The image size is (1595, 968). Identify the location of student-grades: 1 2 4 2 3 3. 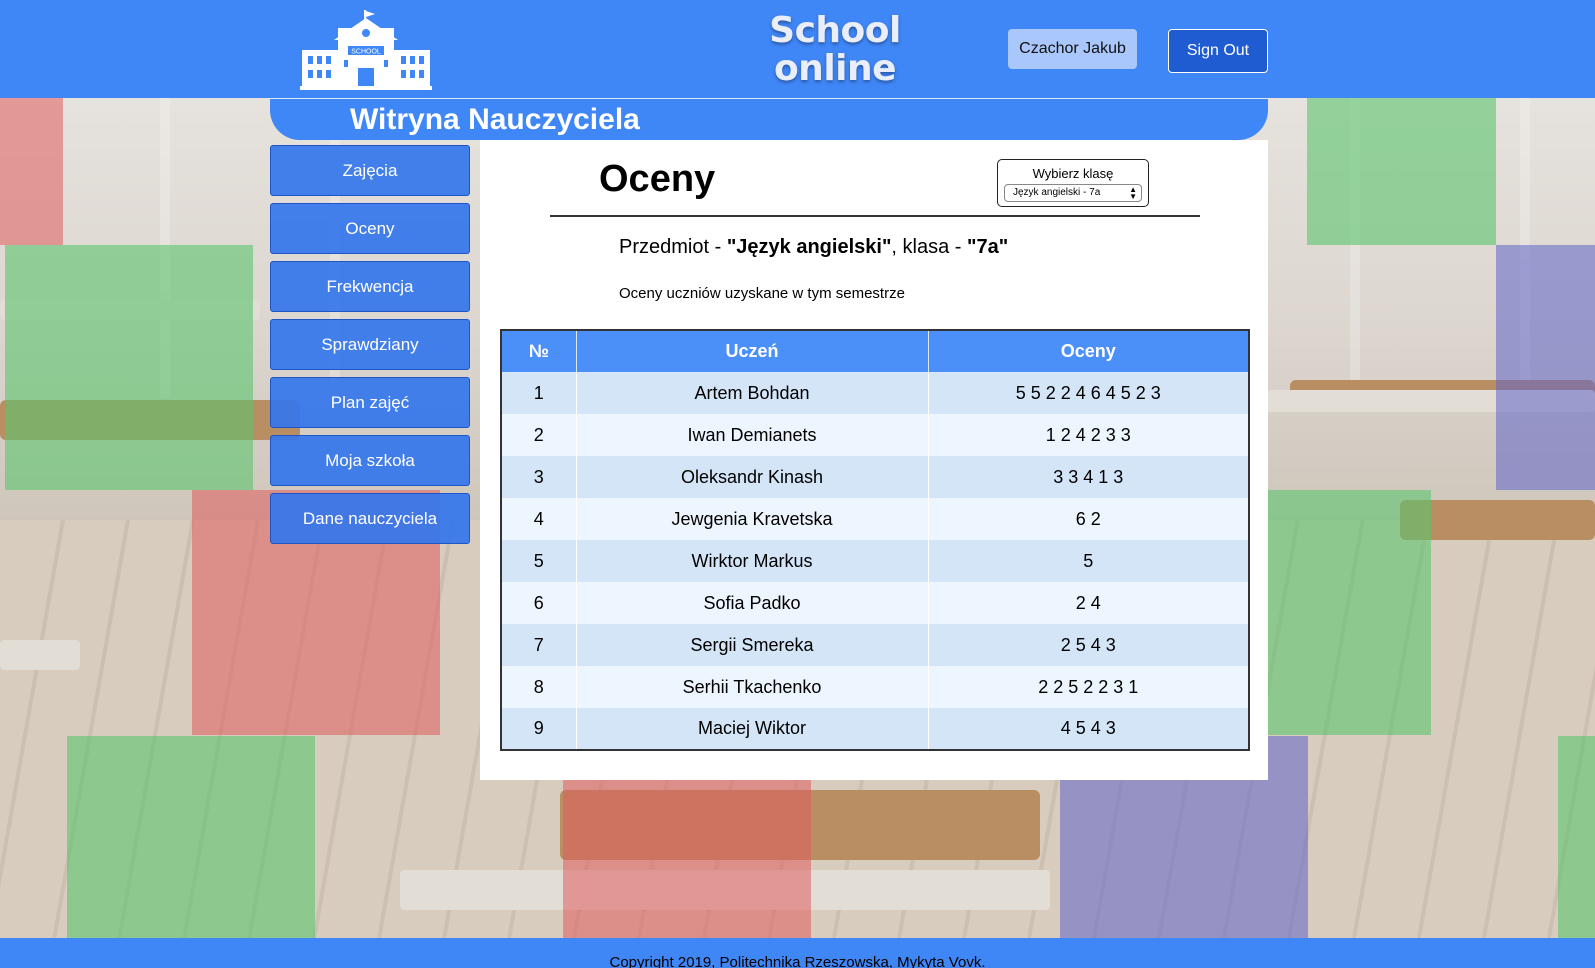
(1089, 435).